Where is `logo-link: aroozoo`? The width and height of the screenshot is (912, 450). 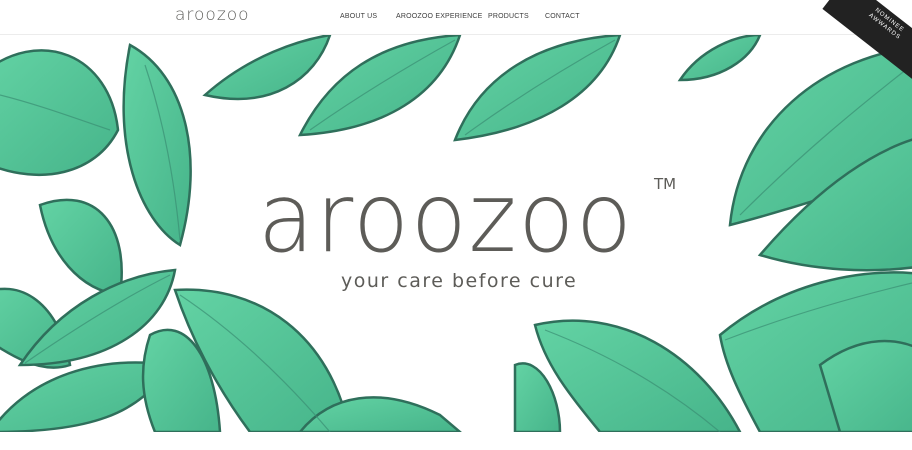 logo-link: aroozoo is located at coordinates (212, 15).